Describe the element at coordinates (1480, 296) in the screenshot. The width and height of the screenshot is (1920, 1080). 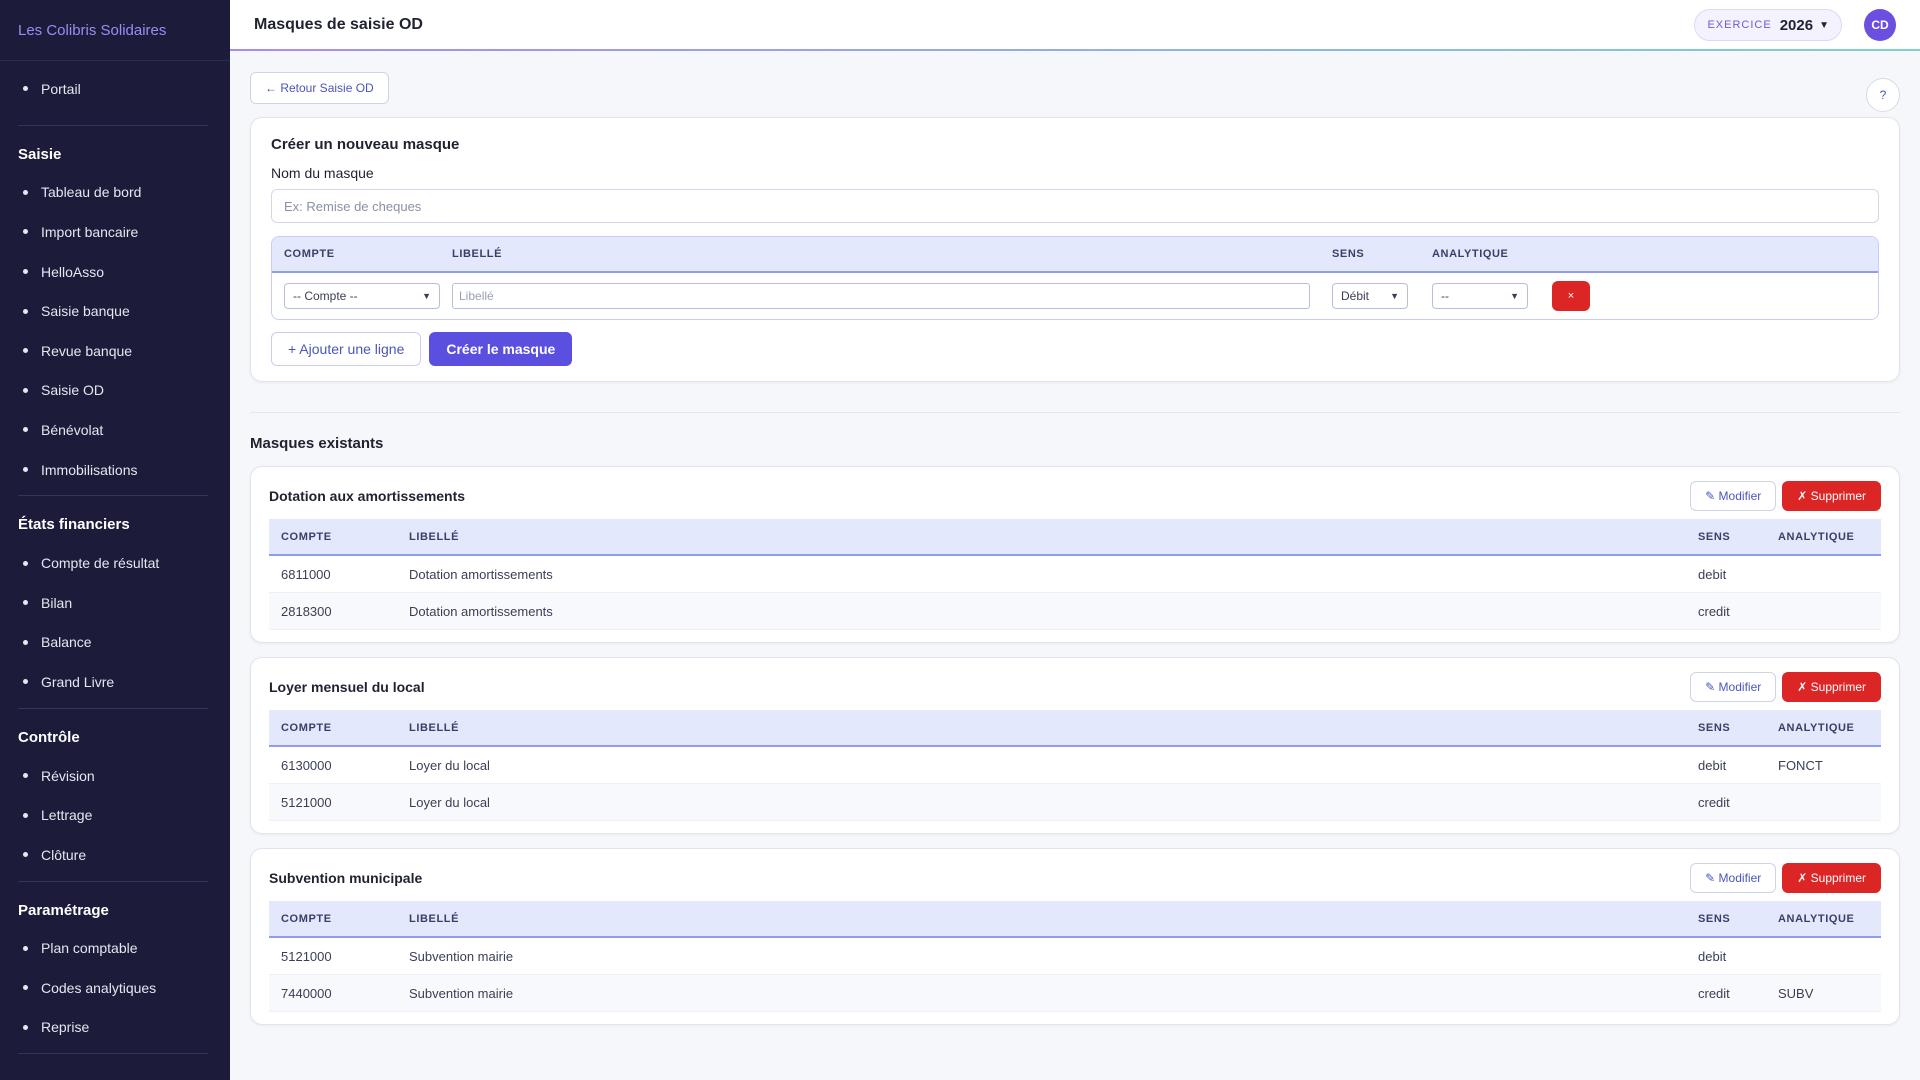
I see `analytique-select: -- ▼` at that location.